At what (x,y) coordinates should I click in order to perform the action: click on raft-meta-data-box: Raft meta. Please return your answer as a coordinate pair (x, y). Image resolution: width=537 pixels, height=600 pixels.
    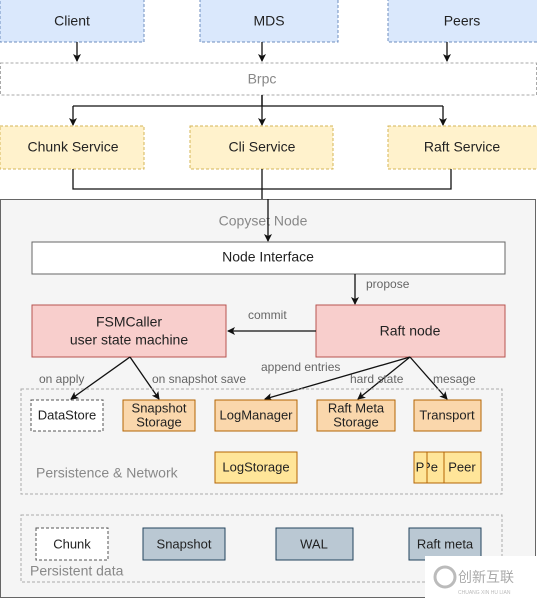
    Looking at the image, I should click on (445, 544).